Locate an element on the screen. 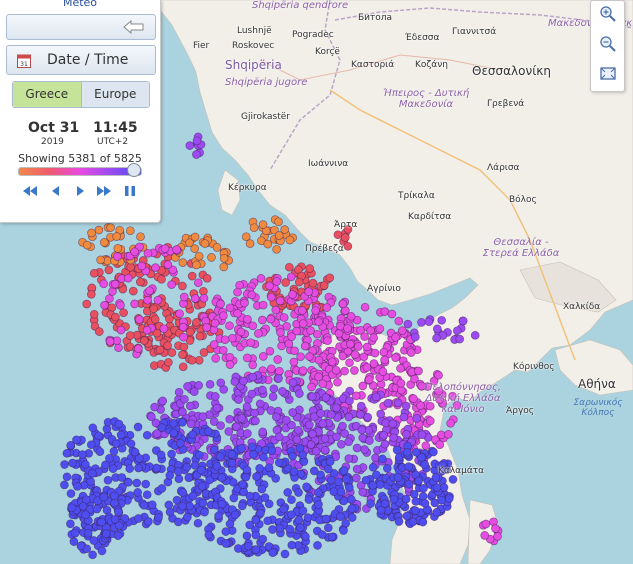 The image size is (633, 564). map-label: Shqipëria is located at coordinates (253, 65).